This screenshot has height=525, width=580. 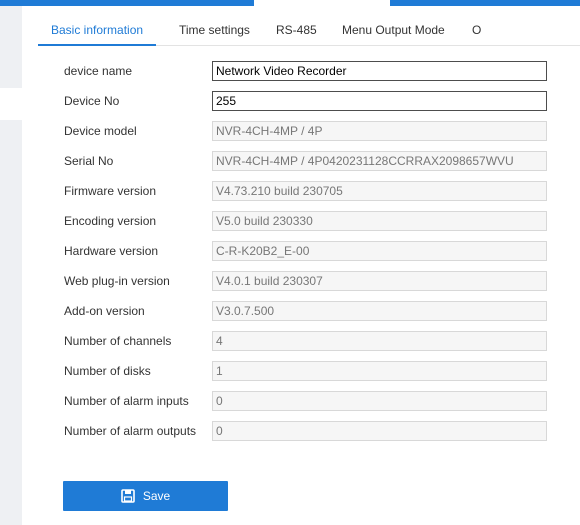 I want to click on web-plugin-version-field: V4.0.1 build 230307, so click(x=379, y=281).